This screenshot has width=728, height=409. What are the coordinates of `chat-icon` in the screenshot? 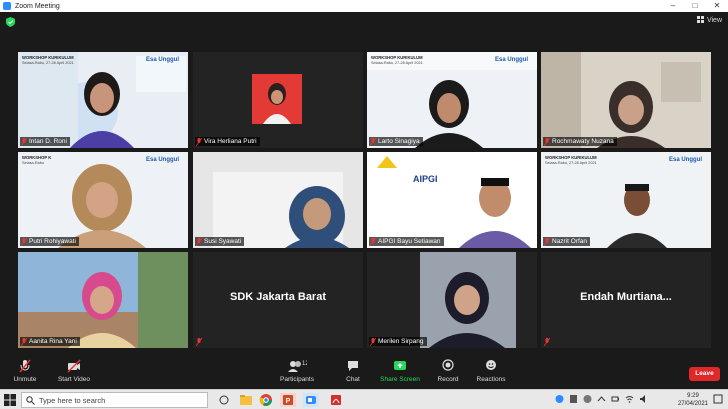 It's located at (353, 366).